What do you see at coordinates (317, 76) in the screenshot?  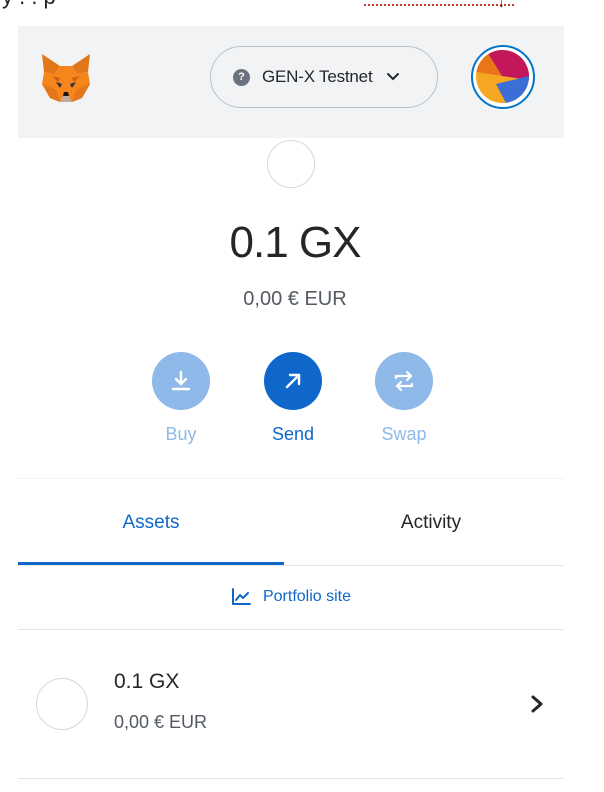 I see `network-label: GEN-X Testnet` at bounding box center [317, 76].